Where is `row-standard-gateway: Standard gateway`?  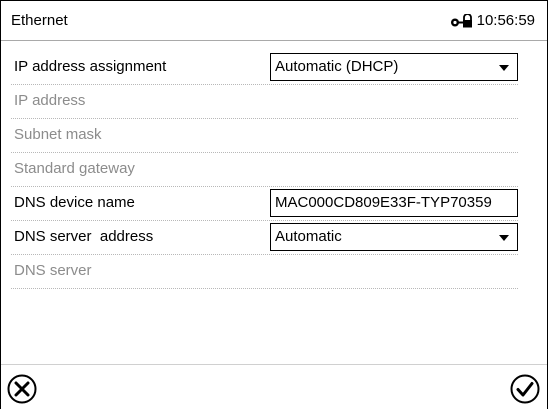 row-standard-gateway: Standard gateway is located at coordinates (264, 170).